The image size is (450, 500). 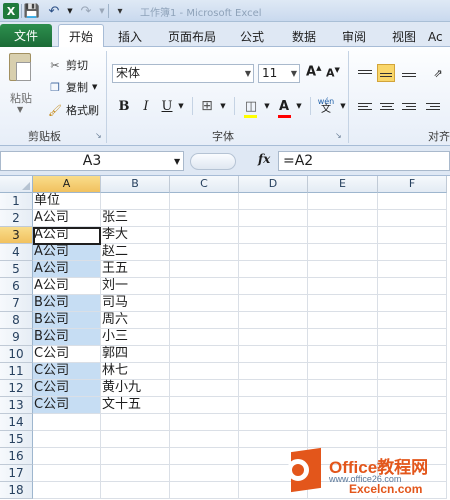 I want to click on tab-page-layout: 页面布局, so click(x=192, y=36).